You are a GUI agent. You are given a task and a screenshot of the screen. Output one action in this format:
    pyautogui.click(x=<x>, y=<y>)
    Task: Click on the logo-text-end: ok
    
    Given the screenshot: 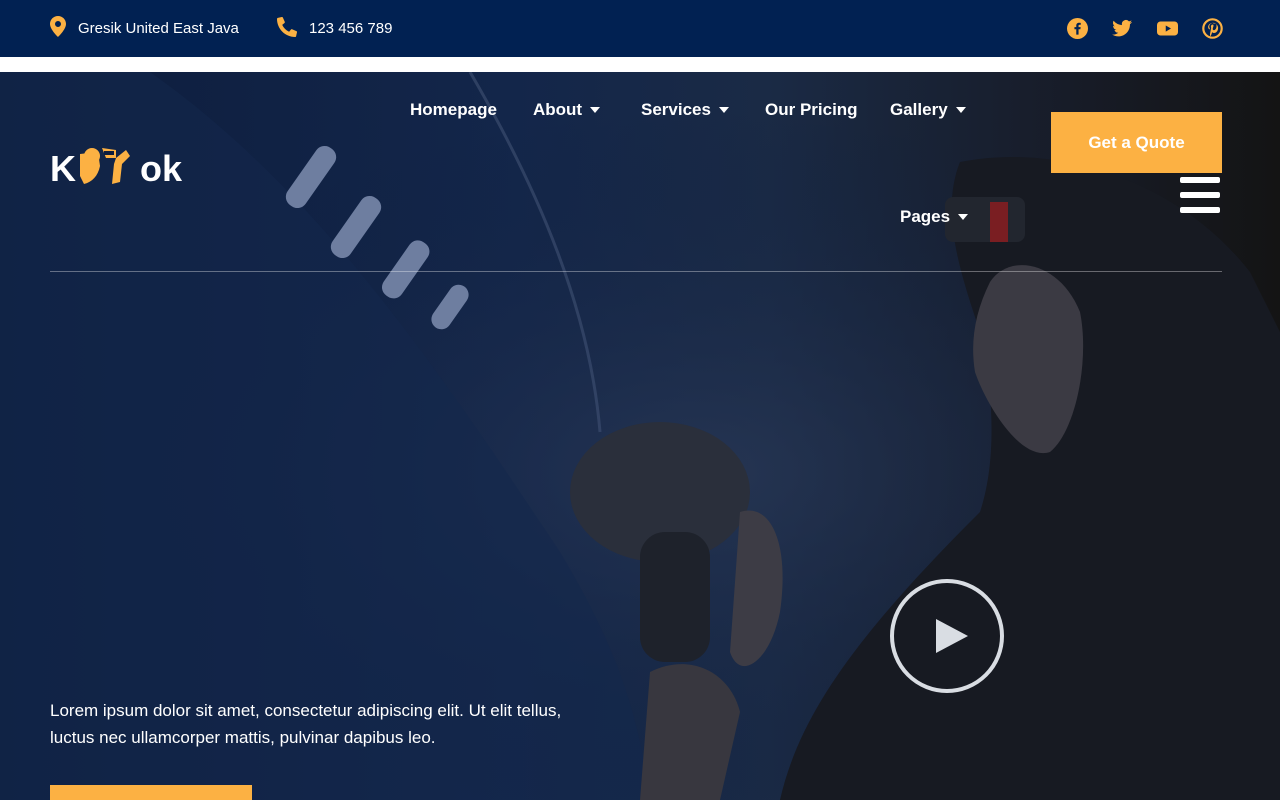 What is the action you would take?
    pyautogui.click(x=161, y=168)
    